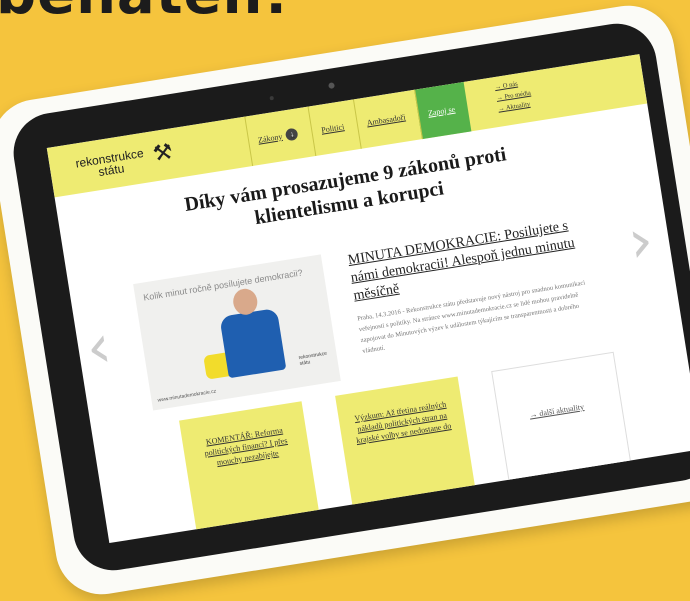 The height and width of the screenshot is (601, 690). Describe the element at coordinates (270, 138) in the screenshot. I see `nav-label-zakony: Zákony` at that location.